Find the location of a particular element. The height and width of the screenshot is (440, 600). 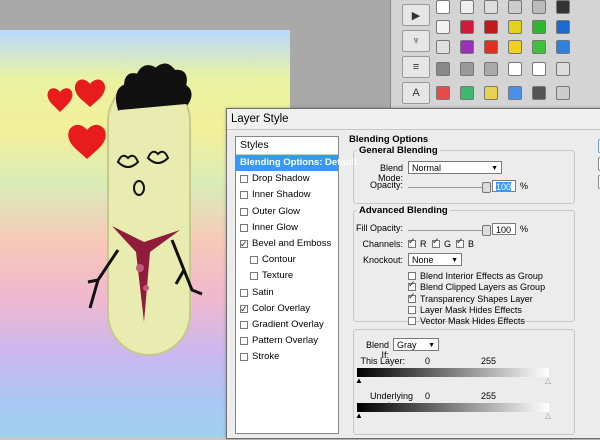

advanced-option: Blend Clipped Layers as Group is located at coordinates (477, 286).